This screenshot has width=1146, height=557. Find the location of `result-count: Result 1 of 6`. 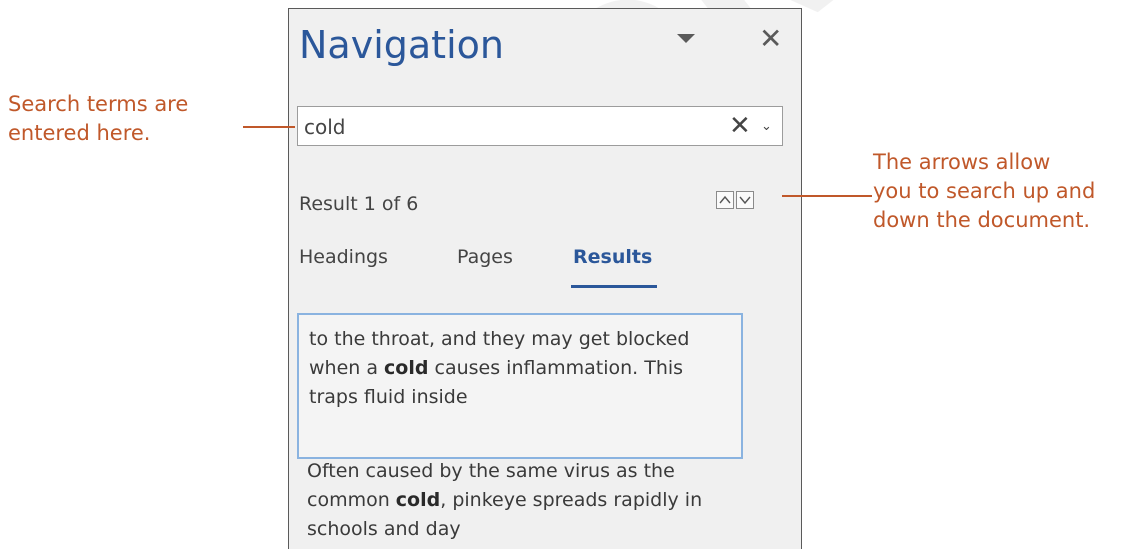

result-count: Result 1 of 6 is located at coordinates (359, 204).